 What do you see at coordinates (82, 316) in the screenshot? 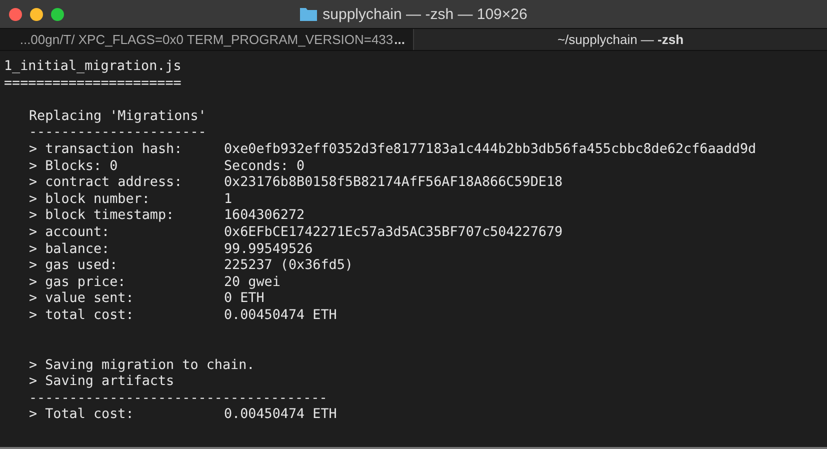
I see `output-label: > total cost:` at bounding box center [82, 316].